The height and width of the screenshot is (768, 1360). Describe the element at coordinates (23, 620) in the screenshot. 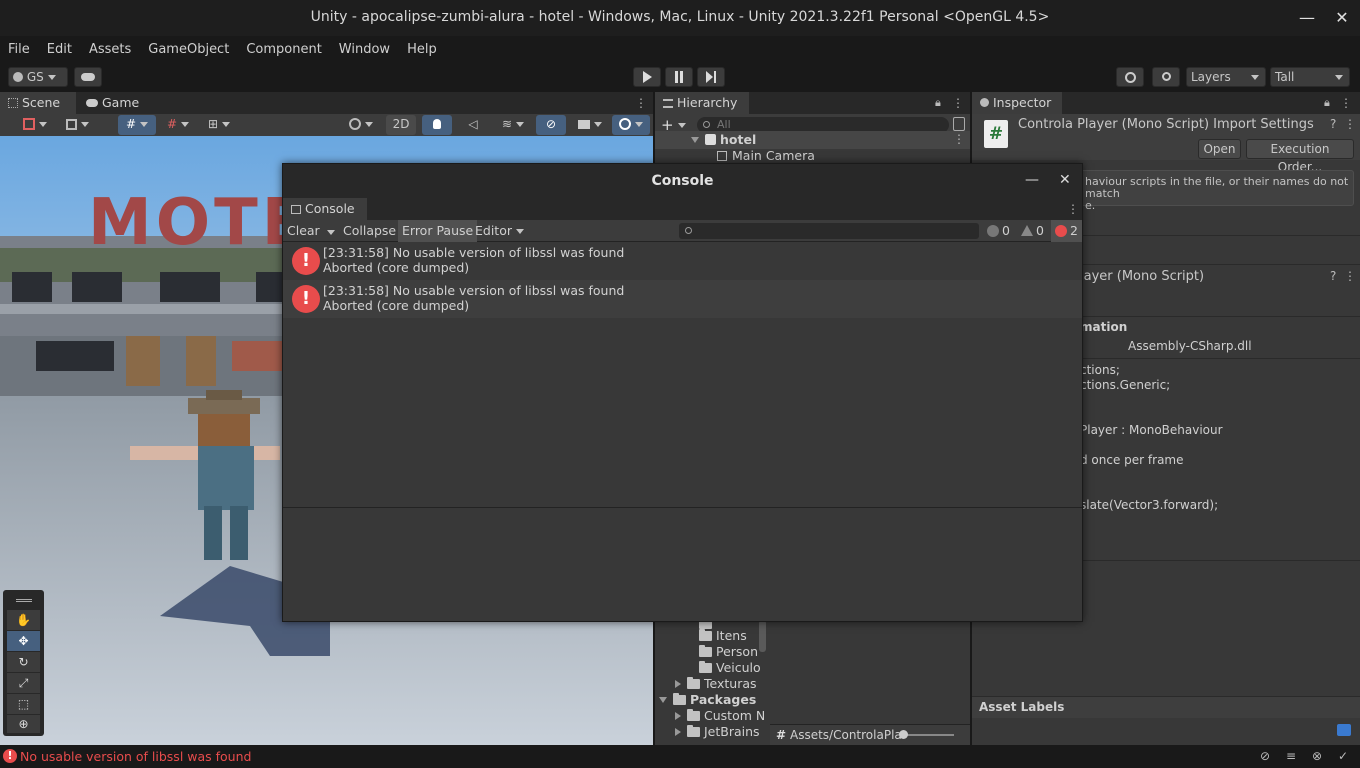

I see `hand-tool: ✋` at that location.